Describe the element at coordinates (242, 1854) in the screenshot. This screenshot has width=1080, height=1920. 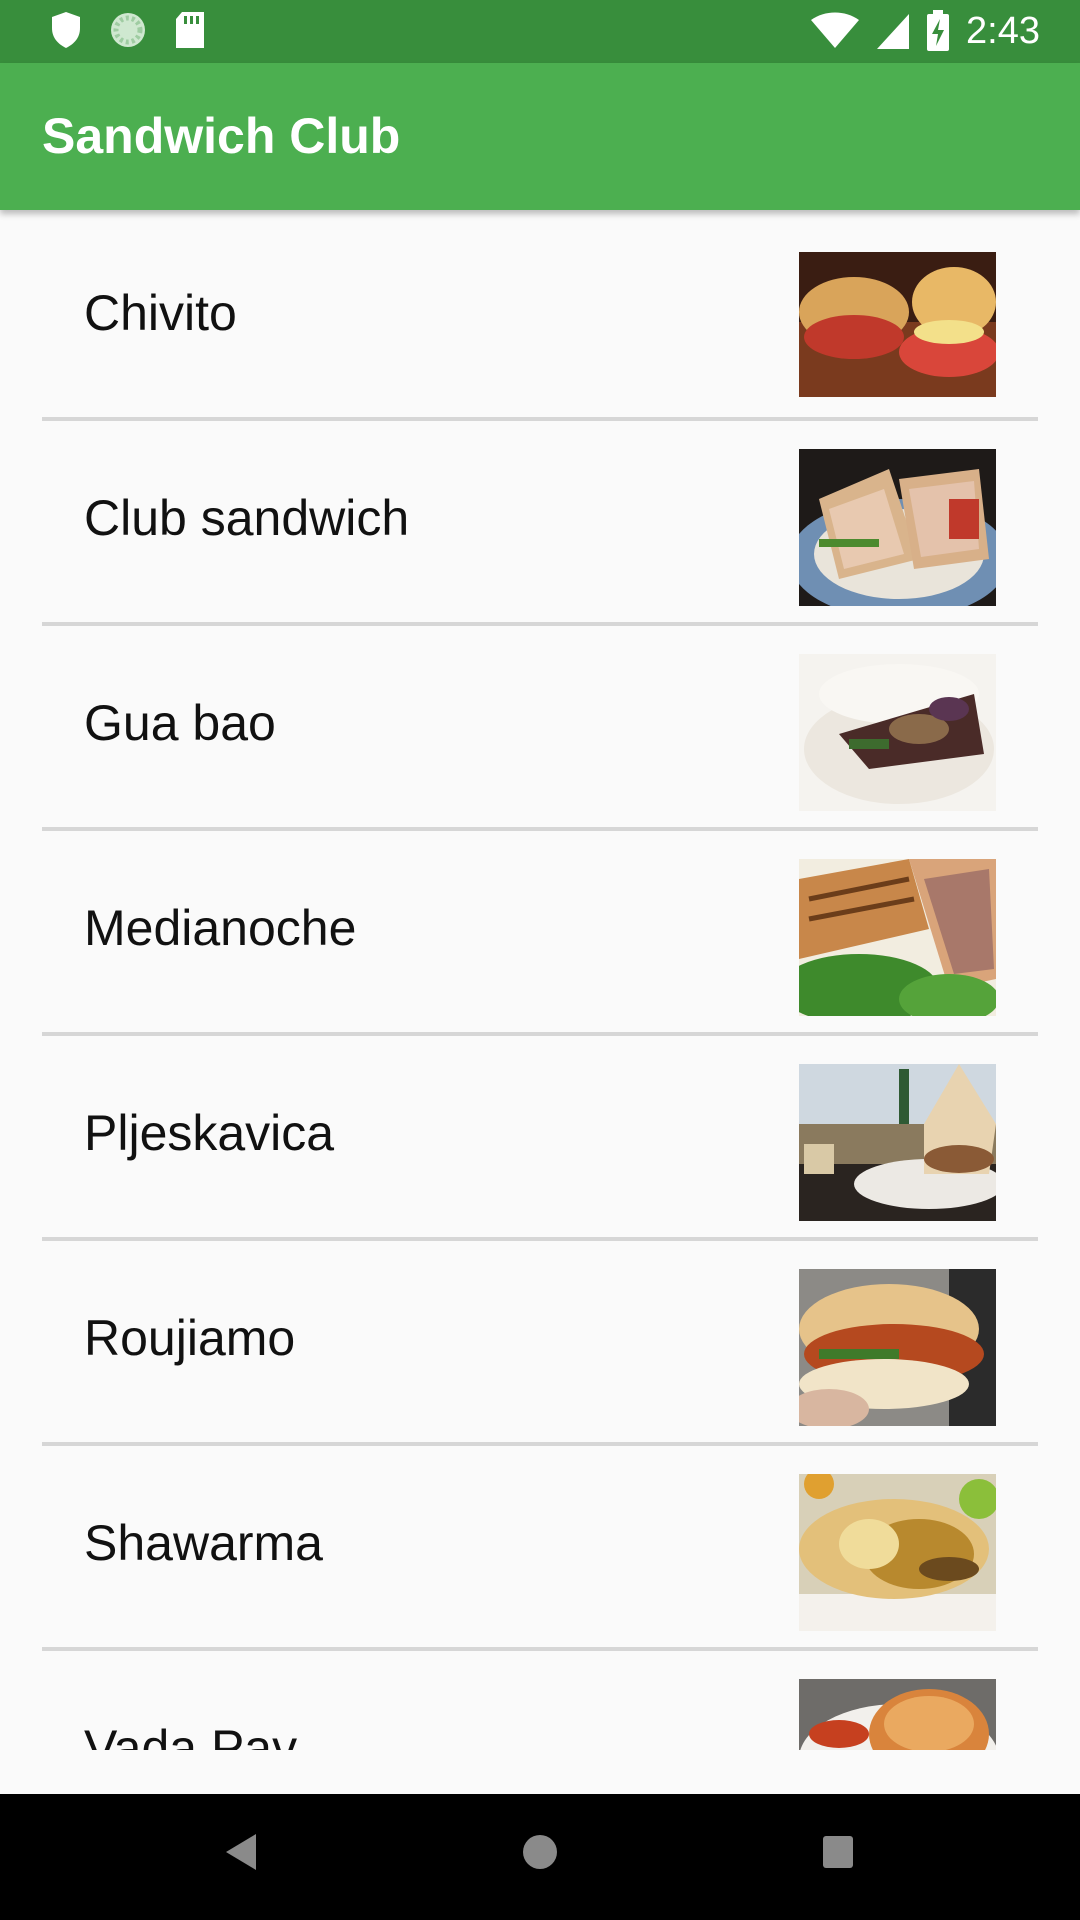
I see `back-icon` at that location.